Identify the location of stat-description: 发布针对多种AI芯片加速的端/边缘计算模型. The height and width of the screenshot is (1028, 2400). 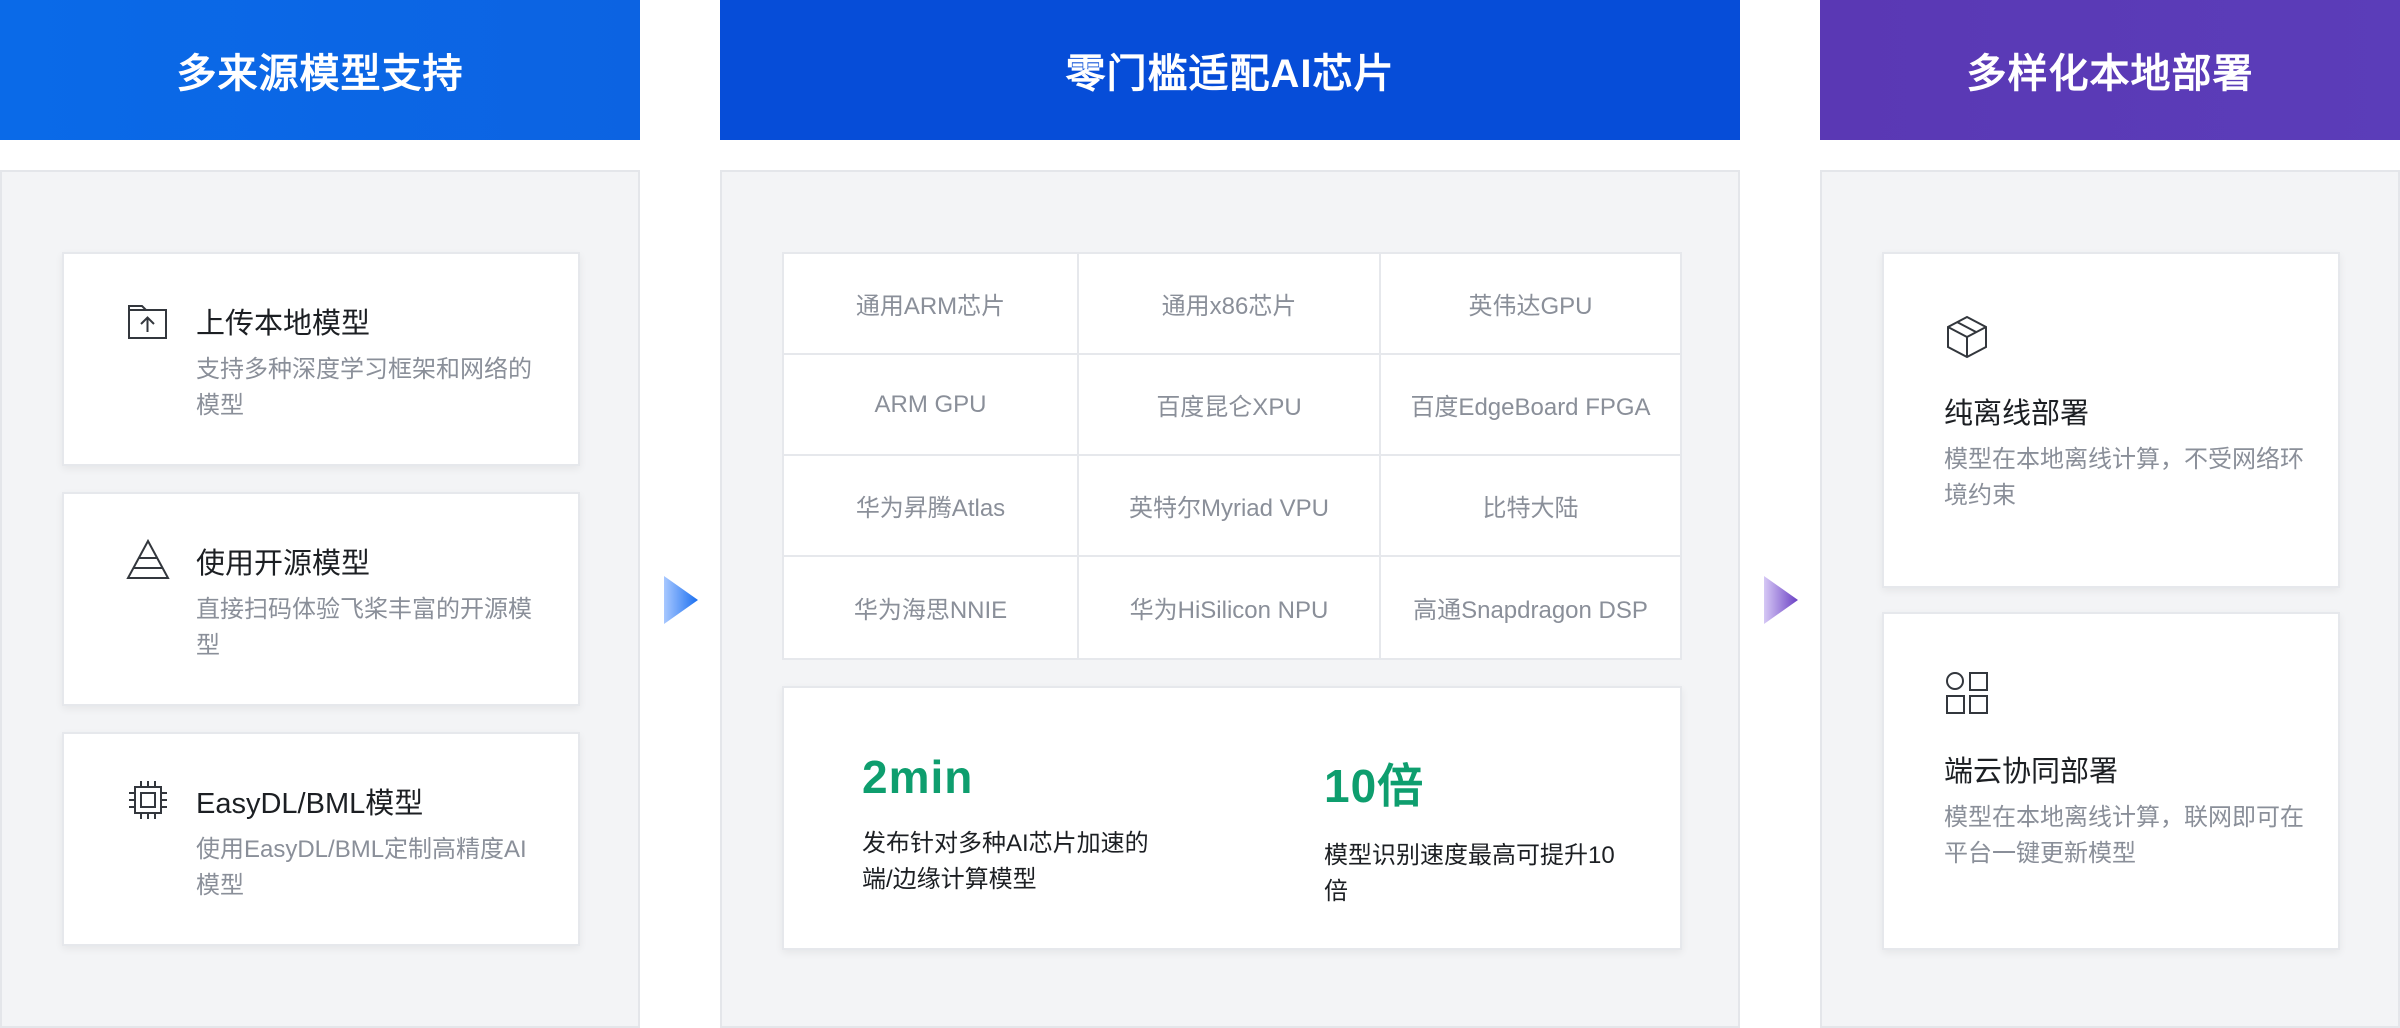
(1005, 861).